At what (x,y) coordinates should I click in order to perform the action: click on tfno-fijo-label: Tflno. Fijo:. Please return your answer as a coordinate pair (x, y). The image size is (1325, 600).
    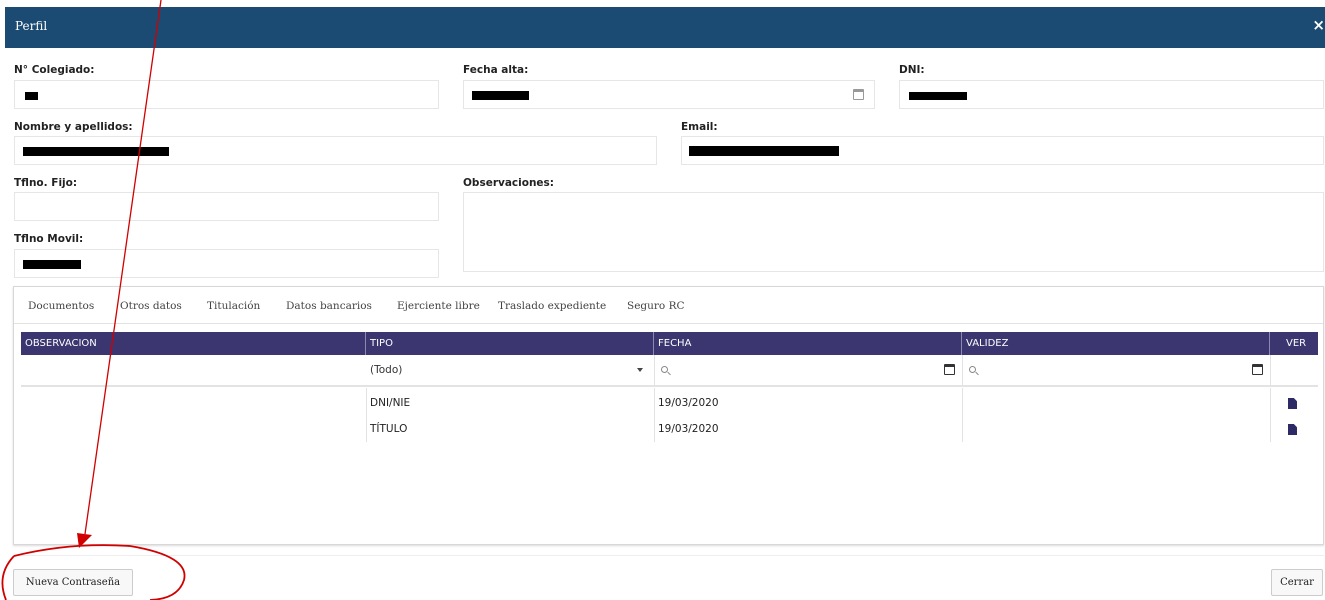
    Looking at the image, I should click on (46, 183).